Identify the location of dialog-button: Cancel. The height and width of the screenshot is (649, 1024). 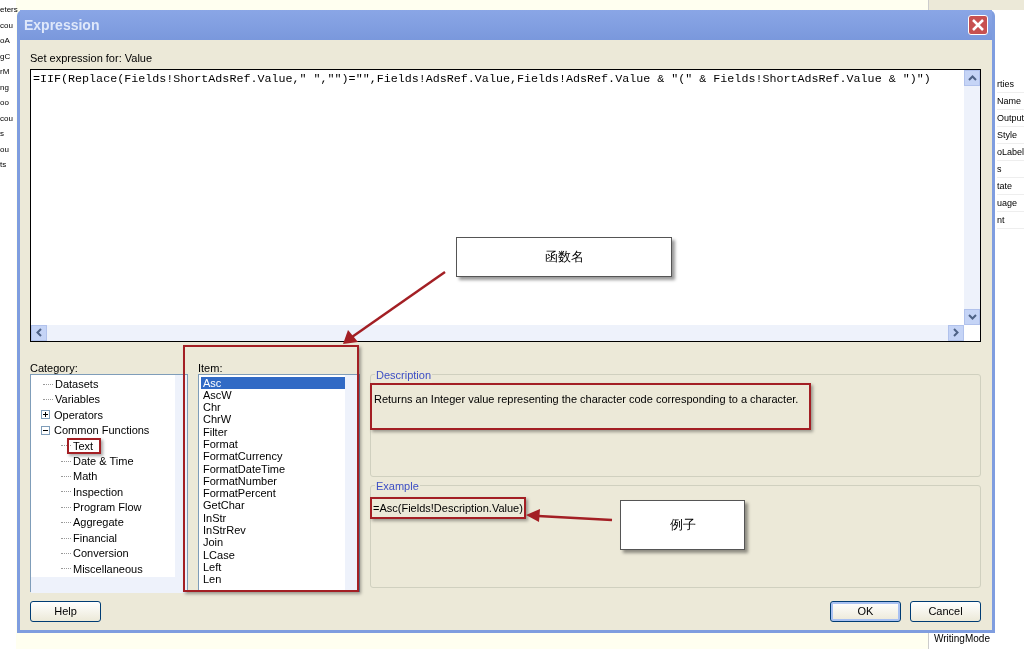
(945, 611).